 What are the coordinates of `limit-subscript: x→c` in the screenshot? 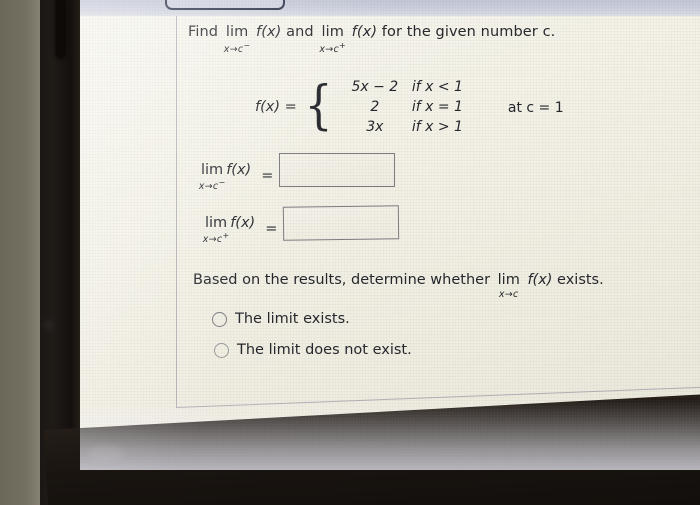 It's located at (508, 294).